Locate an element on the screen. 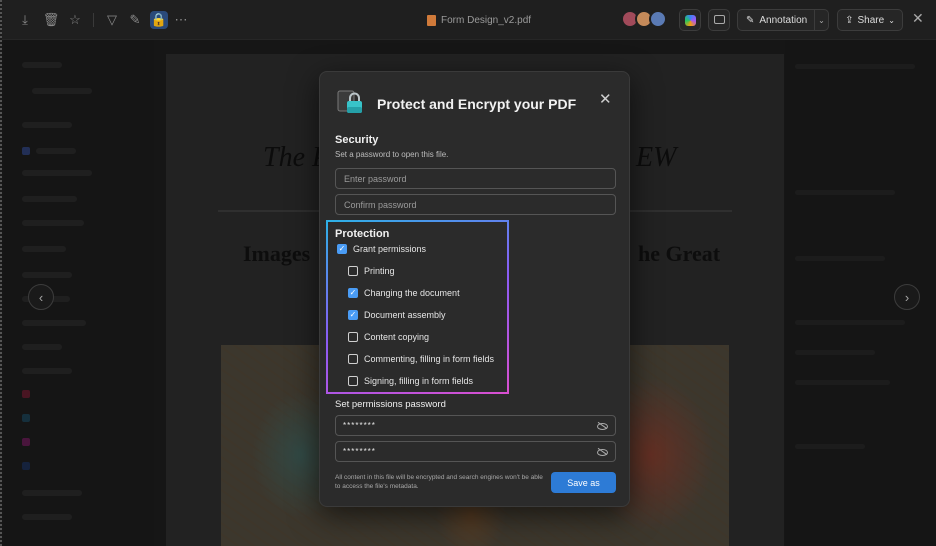 The image size is (936, 546). share-label: Share is located at coordinates (871, 20).